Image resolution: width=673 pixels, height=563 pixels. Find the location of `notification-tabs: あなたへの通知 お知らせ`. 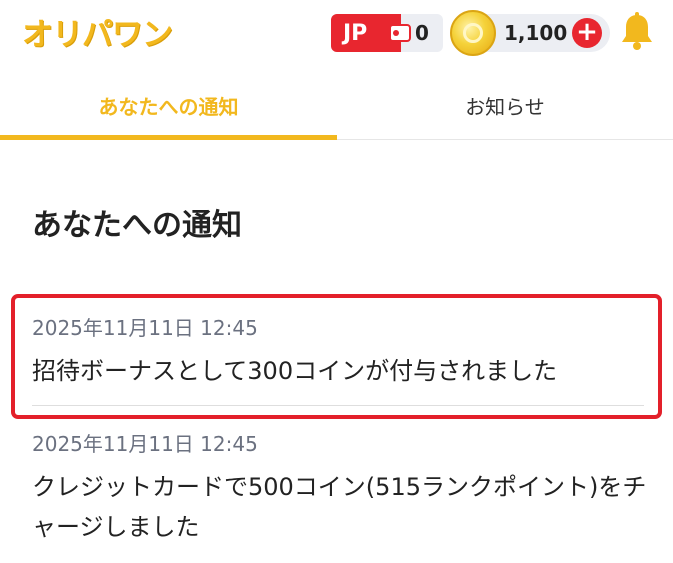

notification-tabs: あなたへの通知 お知らせ is located at coordinates (336, 106).